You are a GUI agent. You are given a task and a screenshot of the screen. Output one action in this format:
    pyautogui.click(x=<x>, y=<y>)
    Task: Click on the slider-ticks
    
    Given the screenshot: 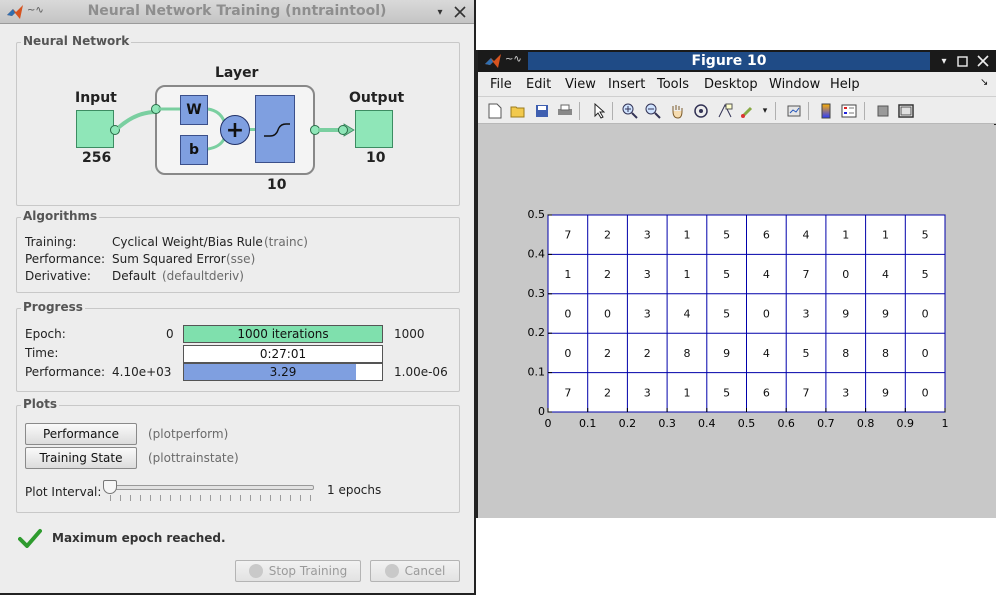 What is the action you would take?
    pyautogui.click(x=212, y=498)
    